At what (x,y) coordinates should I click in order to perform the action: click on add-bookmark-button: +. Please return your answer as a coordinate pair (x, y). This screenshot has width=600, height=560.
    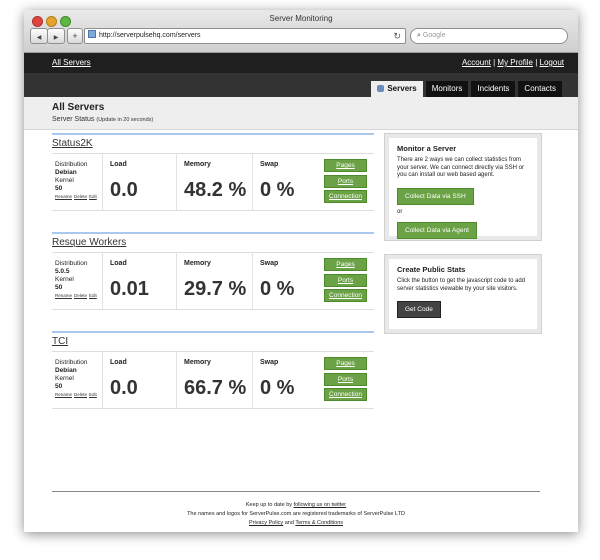
    Looking at the image, I should click on (75, 36).